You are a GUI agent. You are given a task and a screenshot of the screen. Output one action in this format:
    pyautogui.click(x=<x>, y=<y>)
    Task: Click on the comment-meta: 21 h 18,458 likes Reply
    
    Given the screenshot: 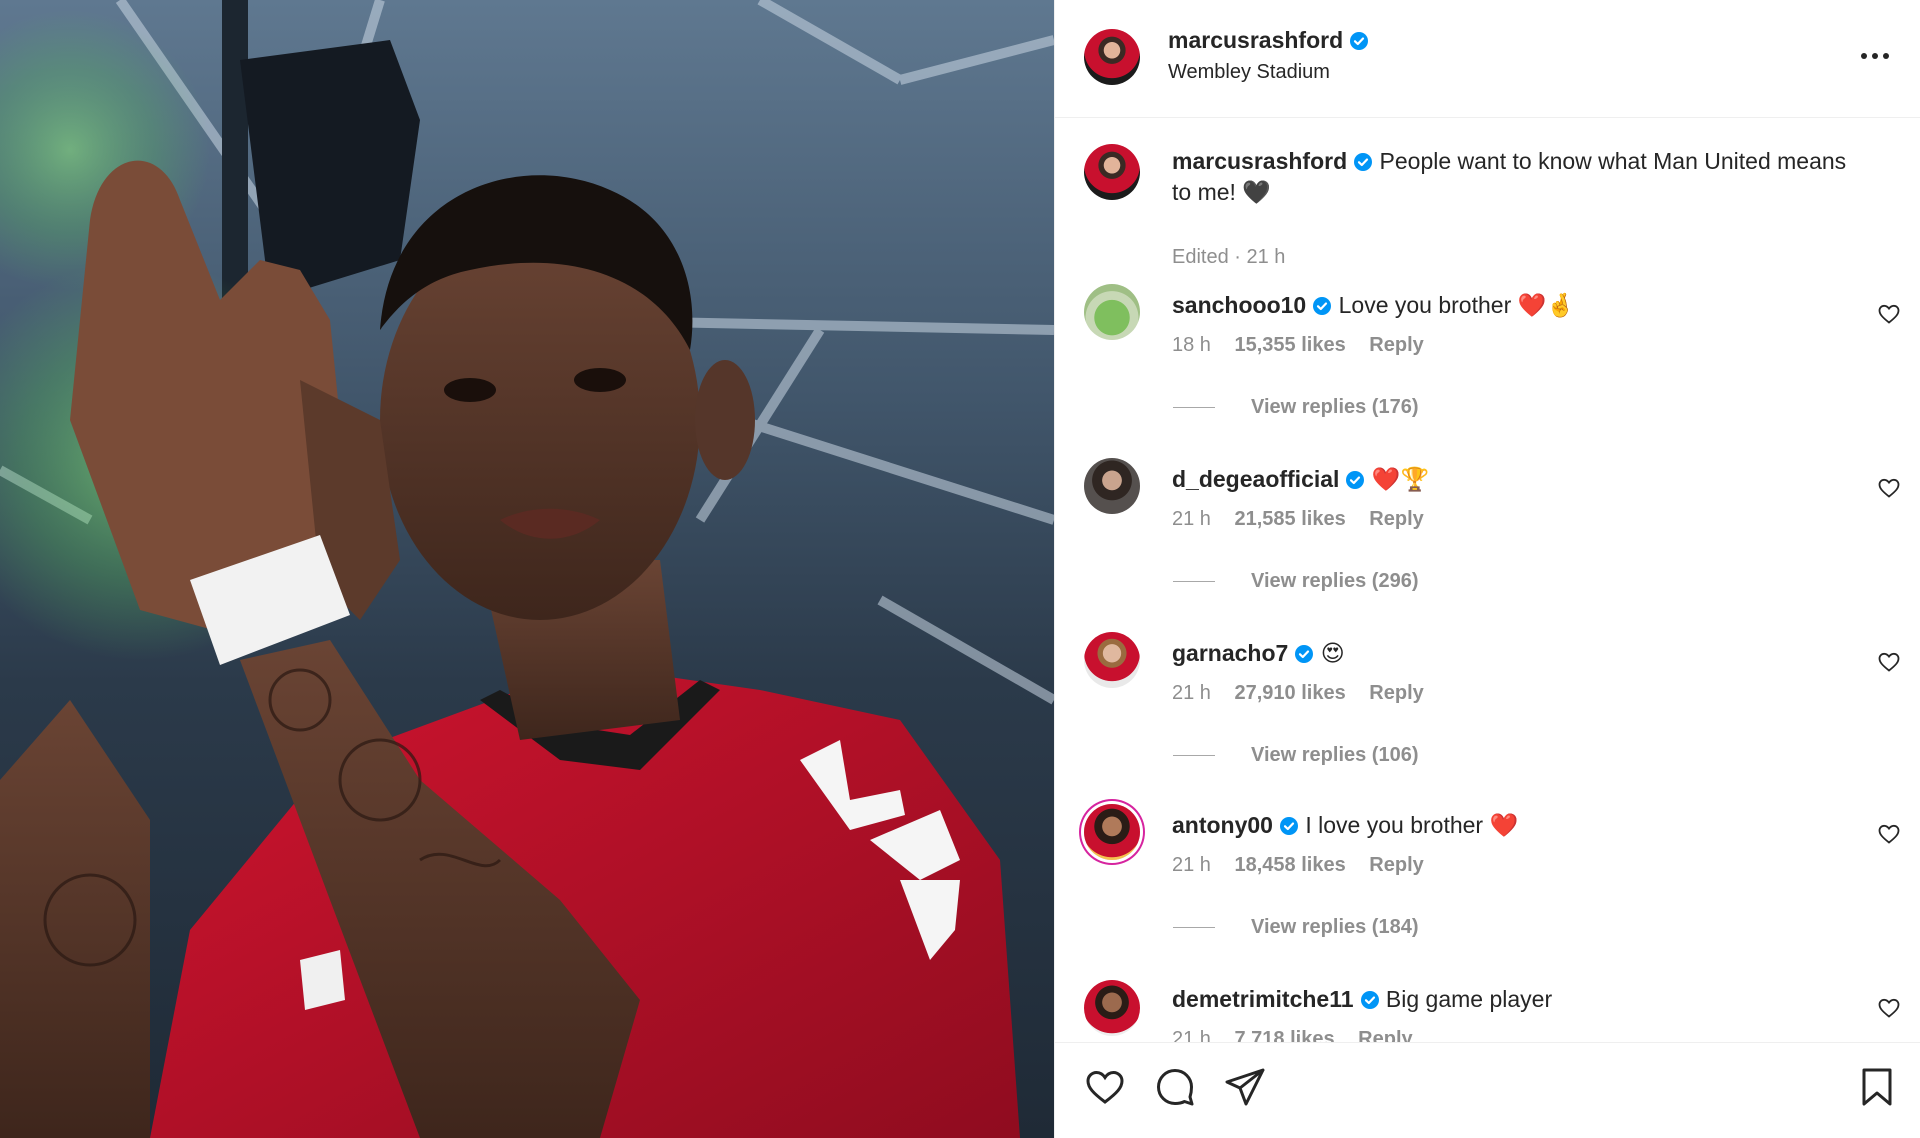 What is the action you would take?
    pyautogui.click(x=1307, y=865)
    